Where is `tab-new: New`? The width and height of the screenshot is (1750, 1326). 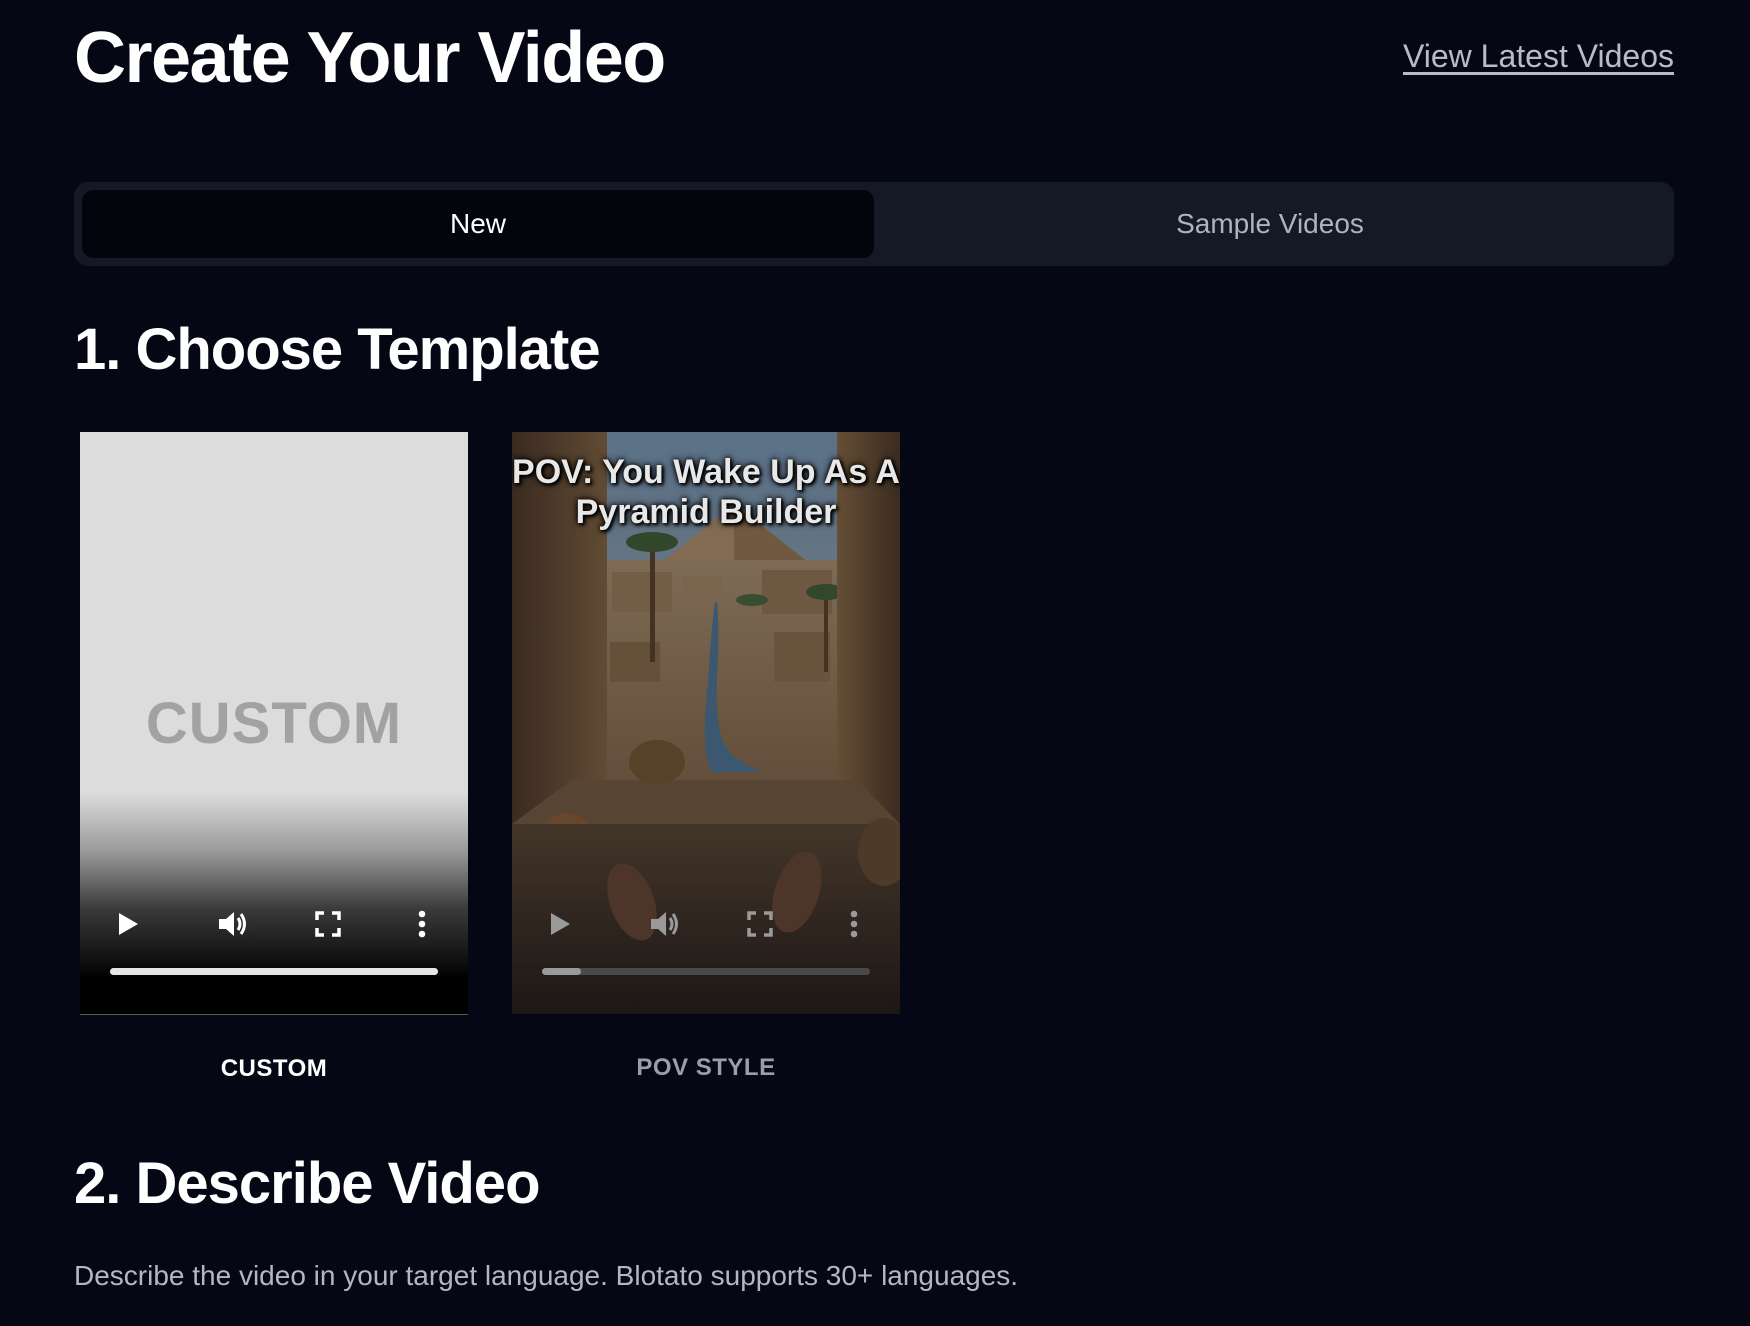
tab-new: New is located at coordinates (478, 224).